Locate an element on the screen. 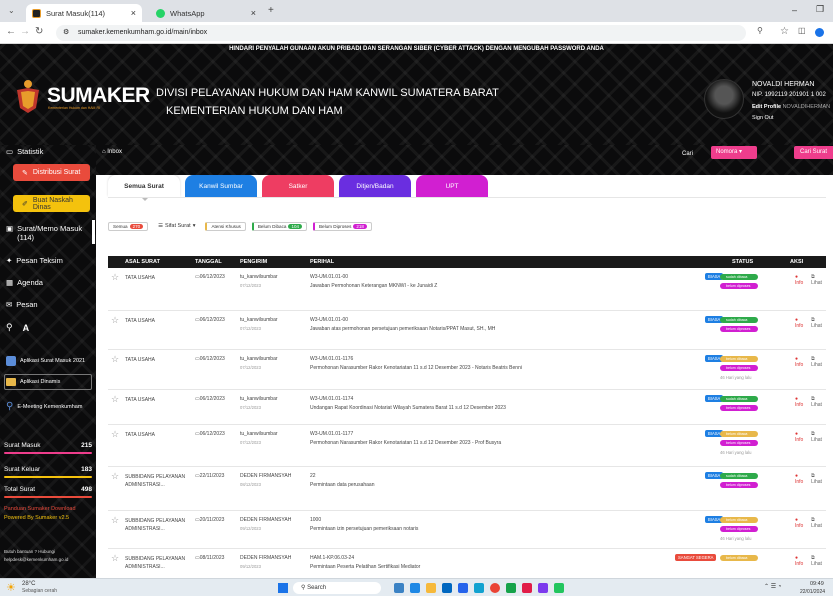 The width and height of the screenshot is (833, 596). filter-atensi-khusus: Atensi Khusus is located at coordinates (225, 226).